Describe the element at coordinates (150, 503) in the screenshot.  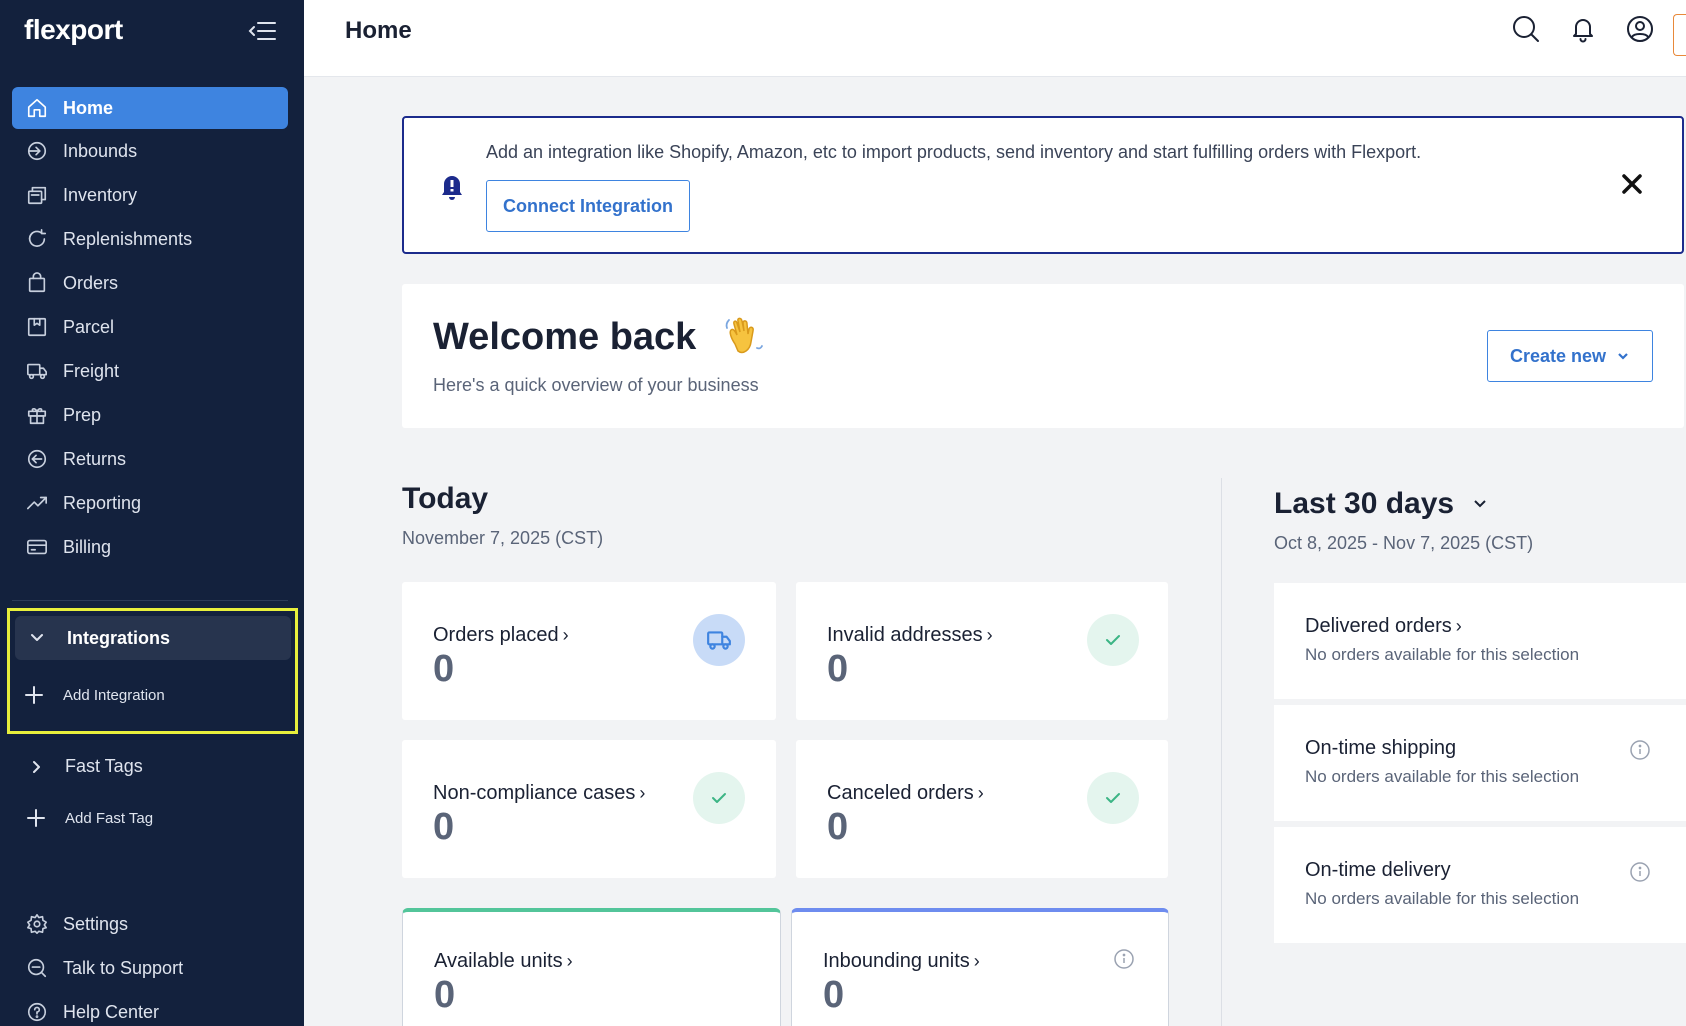
I see `sidebar-item-reporting: Reporting` at that location.